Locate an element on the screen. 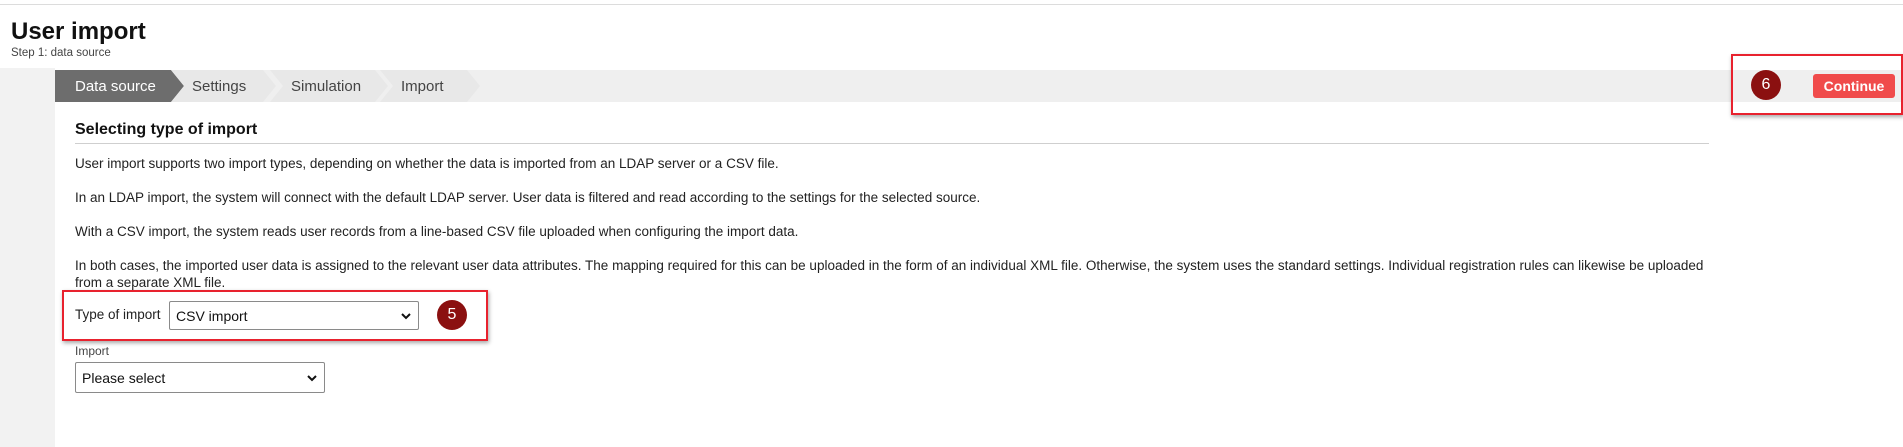  annotation-badge-6: 6 is located at coordinates (1766, 85).